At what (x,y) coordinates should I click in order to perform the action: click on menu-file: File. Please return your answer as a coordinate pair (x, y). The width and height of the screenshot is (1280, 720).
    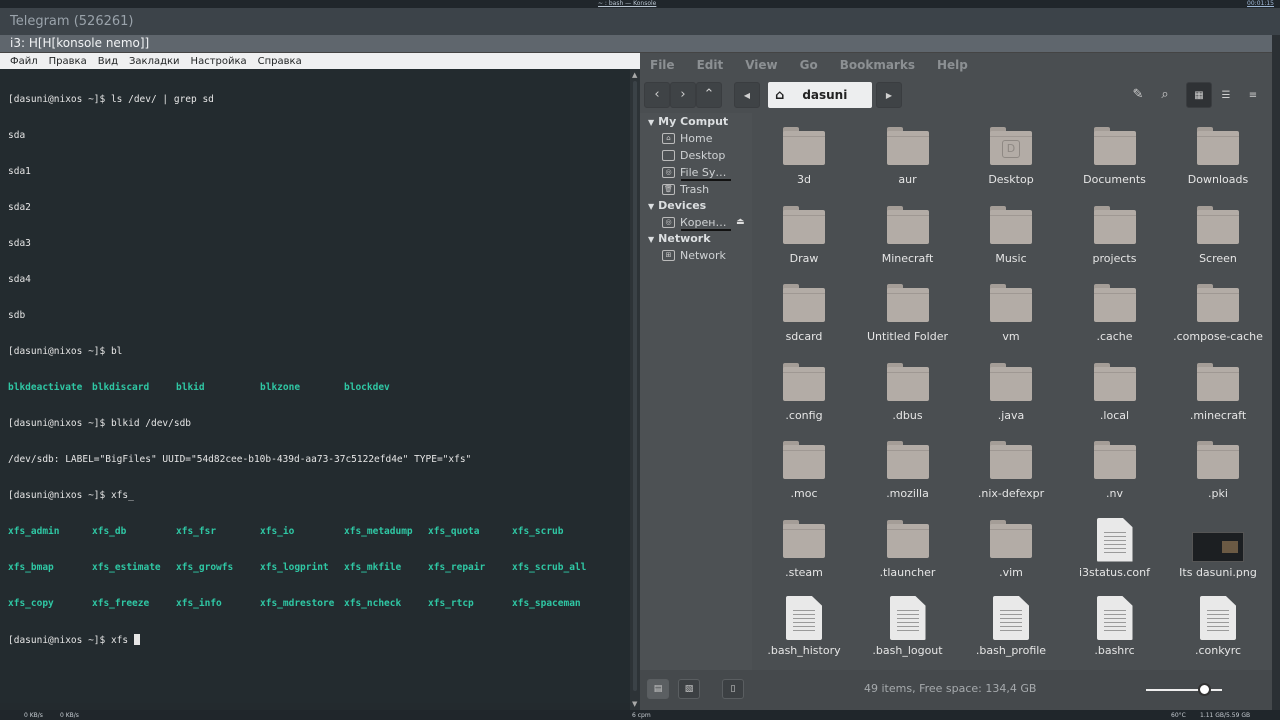
    Looking at the image, I should click on (662, 65).